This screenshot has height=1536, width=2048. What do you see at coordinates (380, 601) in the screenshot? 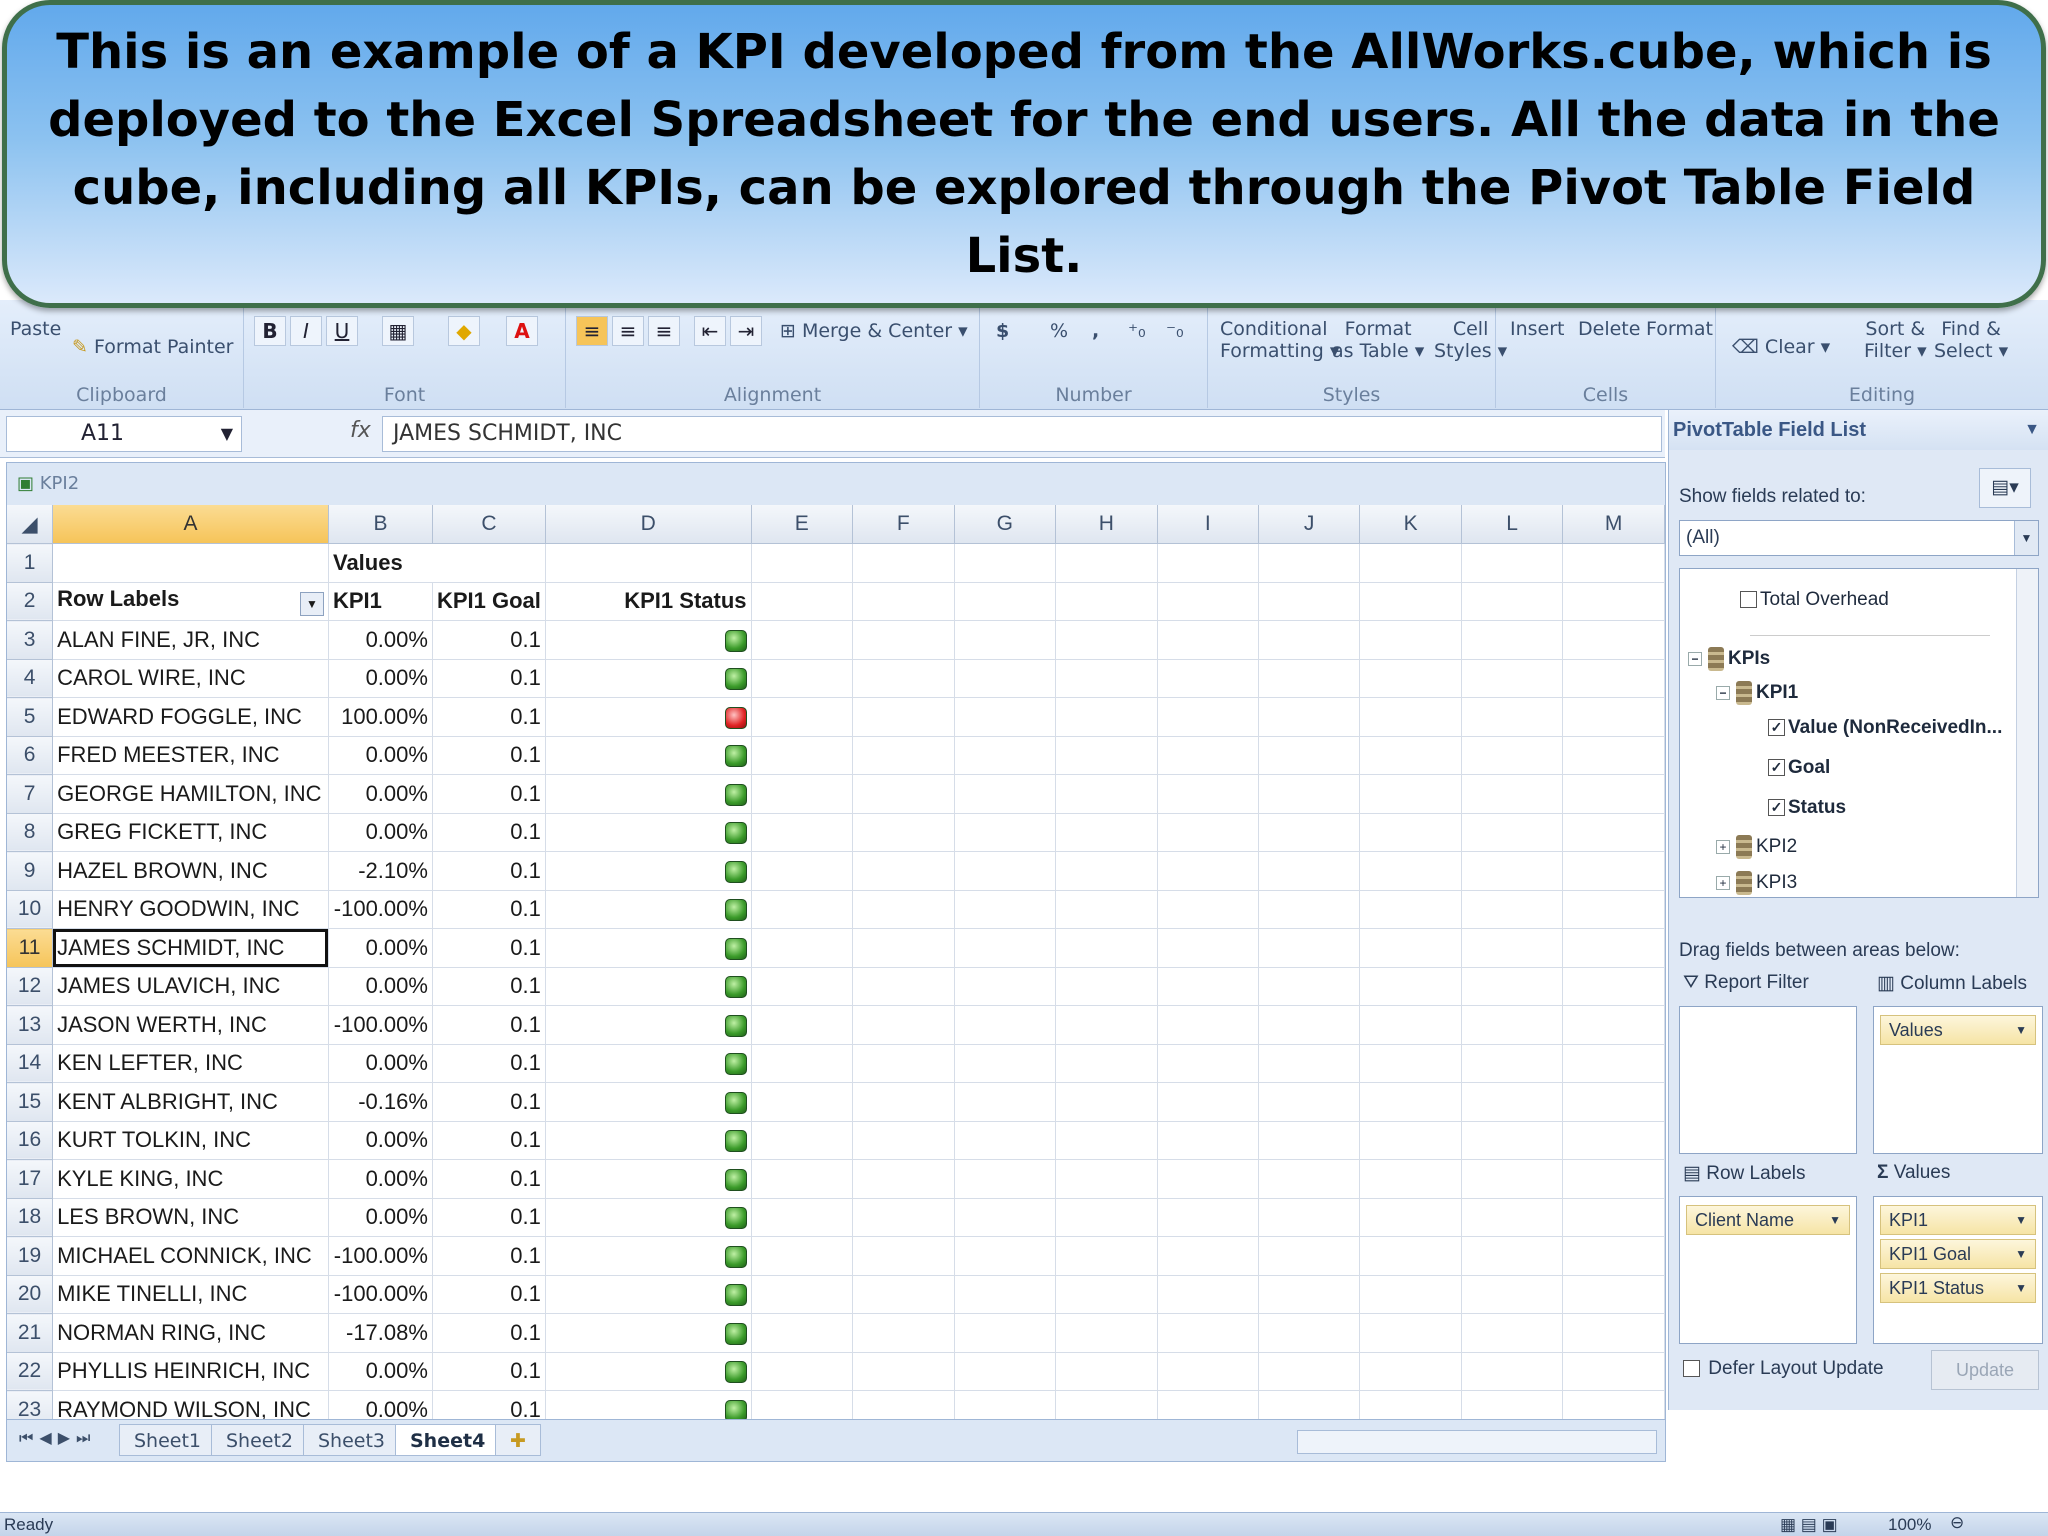
I see `kpi-header-cell: KPI1` at bounding box center [380, 601].